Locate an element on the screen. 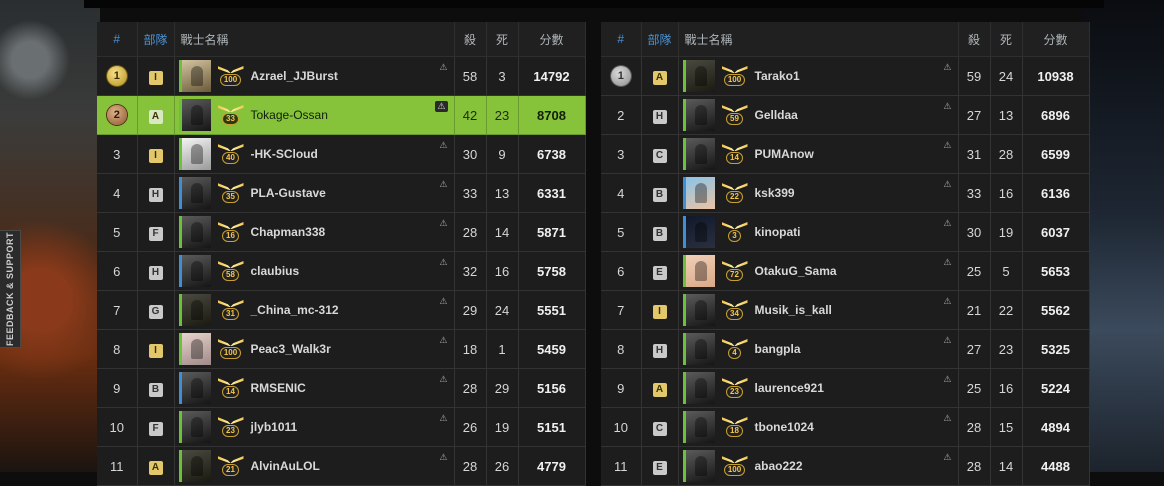 This screenshot has width=1164, height=486. player-name-link: PUMAnow is located at coordinates (784, 154).